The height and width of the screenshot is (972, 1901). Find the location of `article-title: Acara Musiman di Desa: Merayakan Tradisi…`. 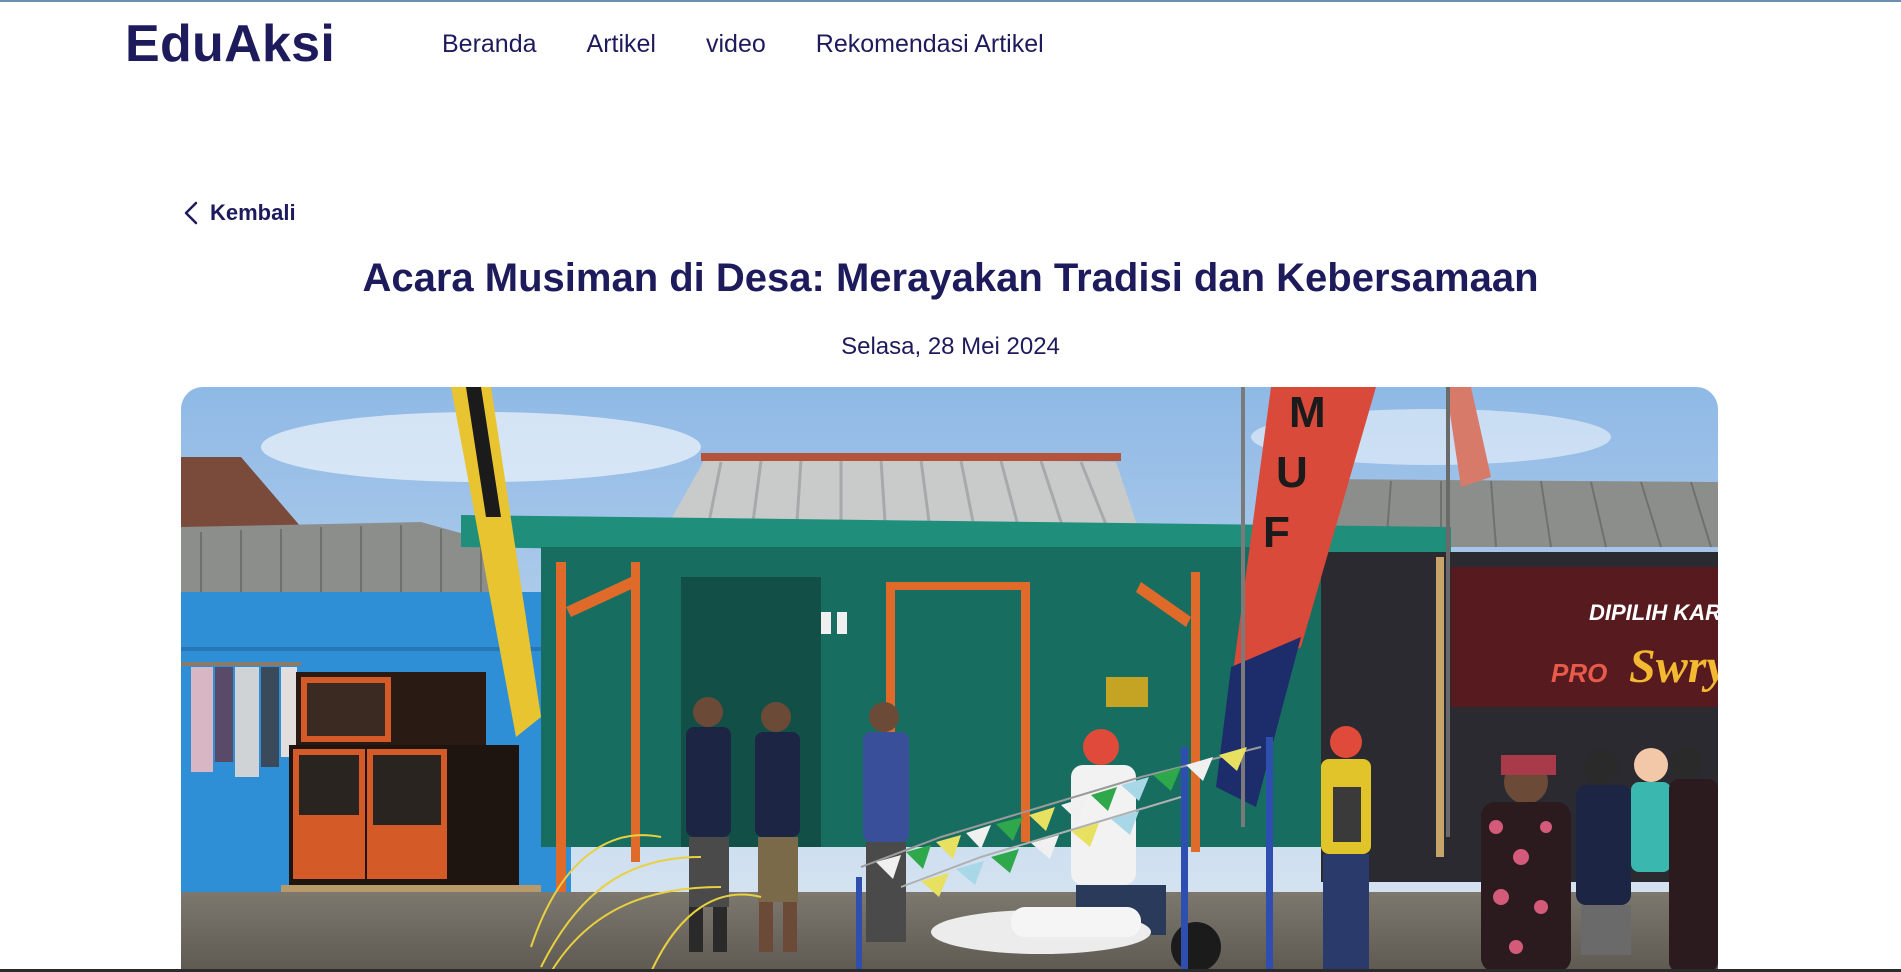

article-title: Acara Musiman di Desa: Merayakan Tradisi… is located at coordinates (950, 278).